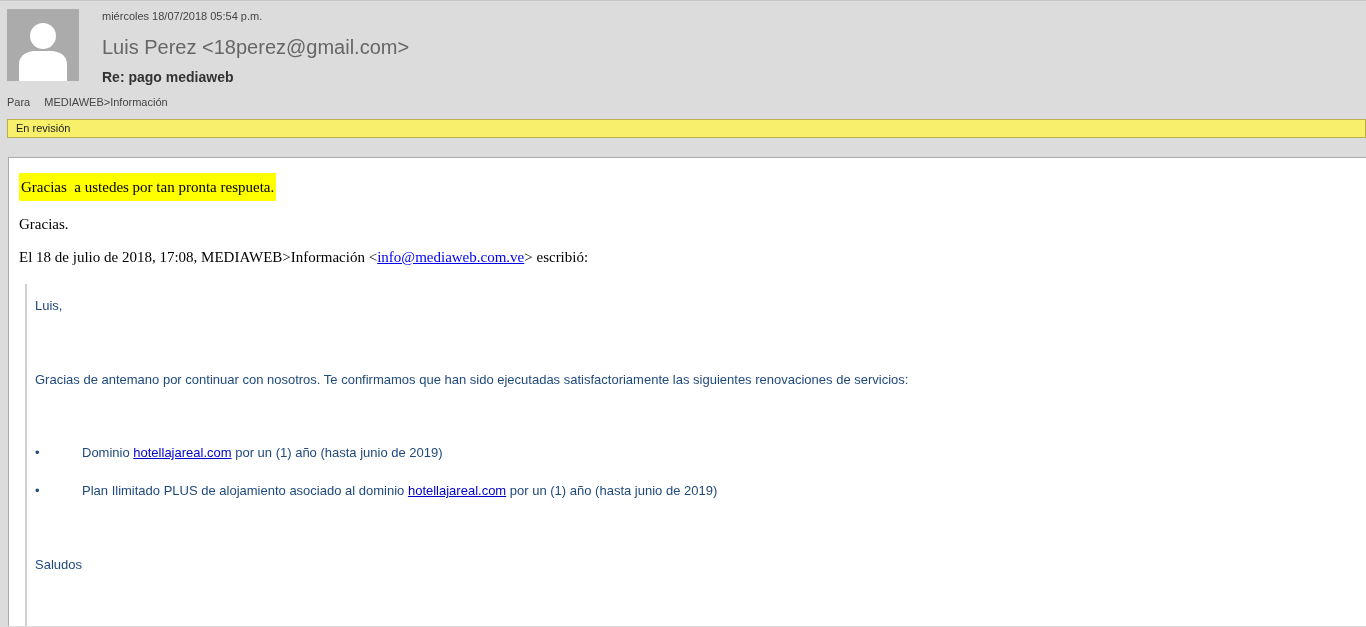 This screenshot has height=627, width=1366. I want to click on email-subject: Re: pago mediaweb, so click(168, 77).